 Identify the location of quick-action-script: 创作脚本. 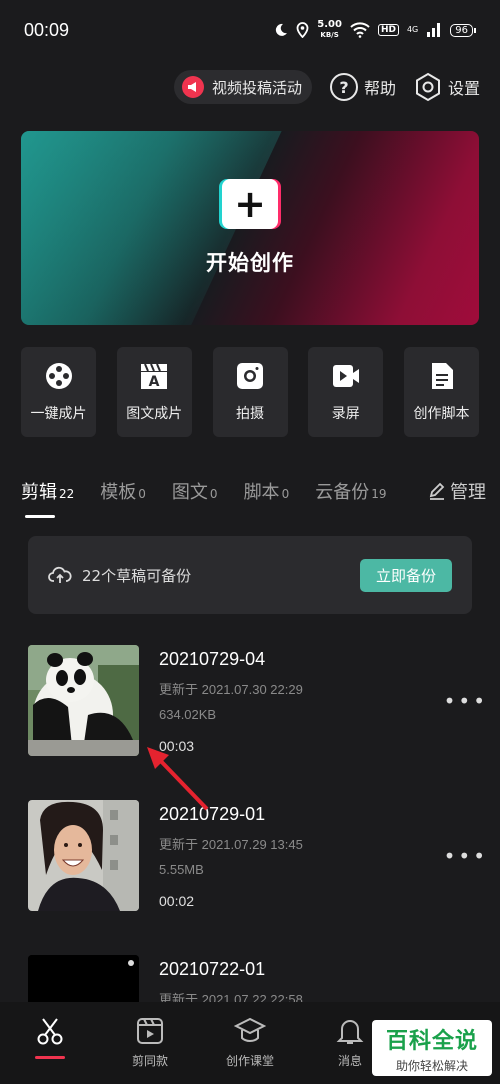
(441, 392).